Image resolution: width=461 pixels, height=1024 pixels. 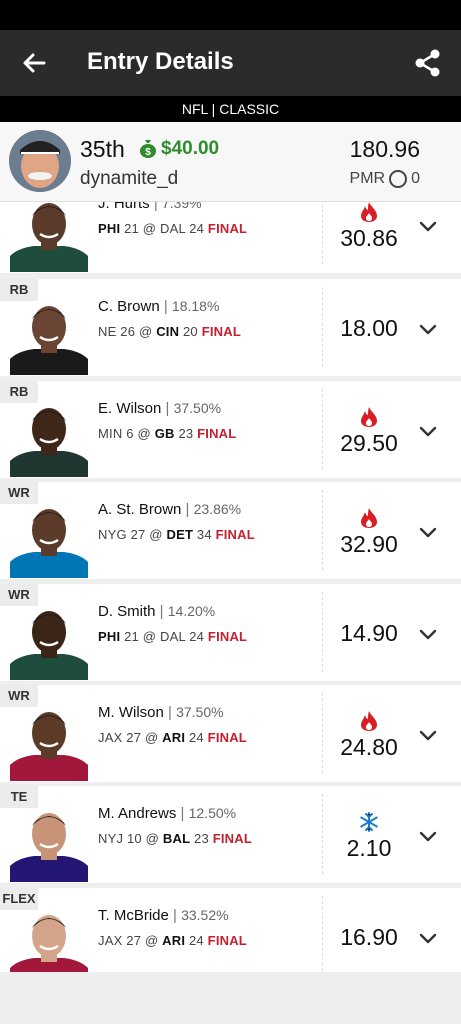 What do you see at coordinates (127, 611) in the screenshot?
I see `player-name: D. Smith` at bounding box center [127, 611].